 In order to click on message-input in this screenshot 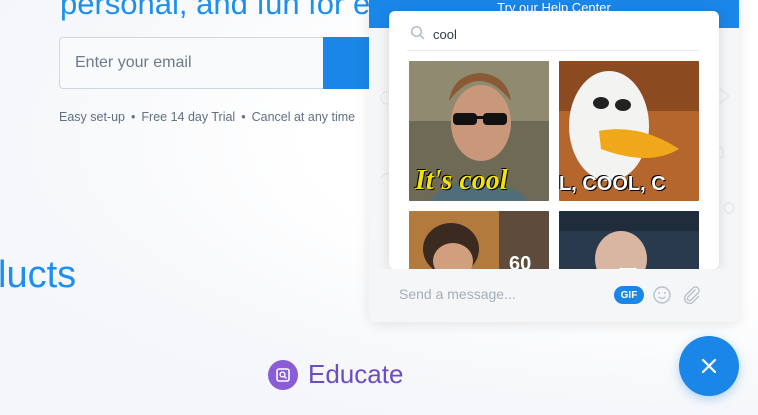, I will do `click(499, 294)`.